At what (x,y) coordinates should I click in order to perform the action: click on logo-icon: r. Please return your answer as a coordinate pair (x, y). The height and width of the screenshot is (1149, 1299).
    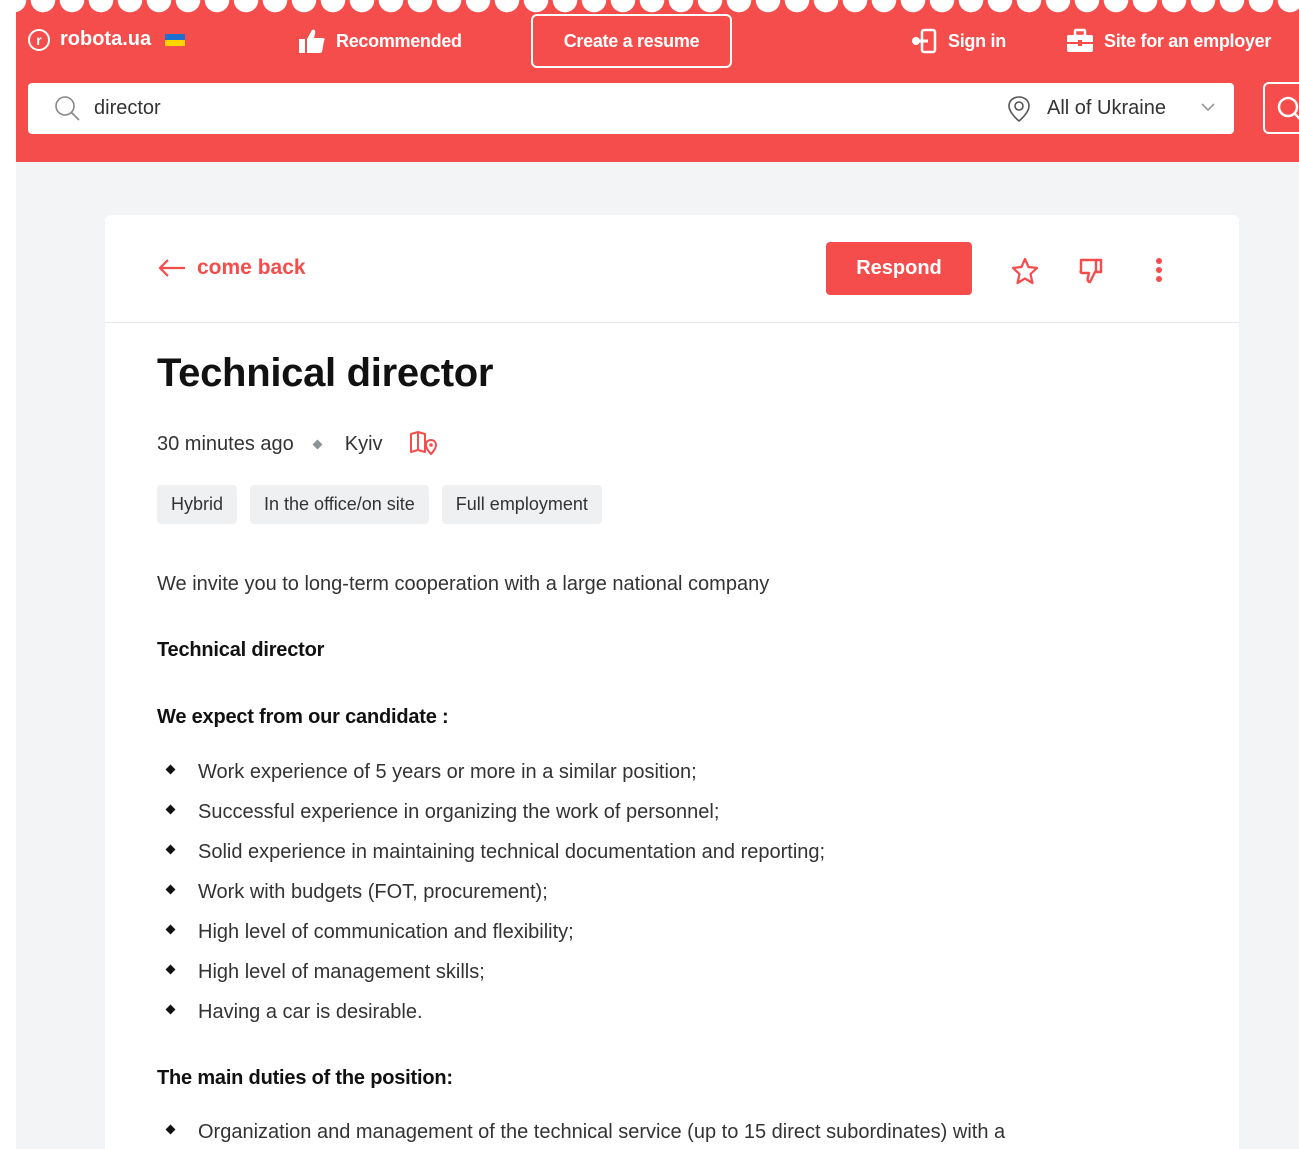
    Looking at the image, I should click on (39, 39).